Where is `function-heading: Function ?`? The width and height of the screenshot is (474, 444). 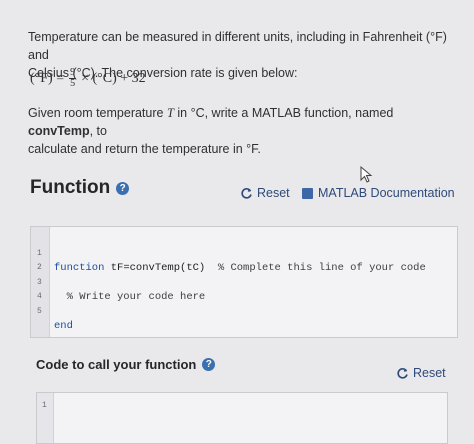 function-heading: Function ? is located at coordinates (80, 188).